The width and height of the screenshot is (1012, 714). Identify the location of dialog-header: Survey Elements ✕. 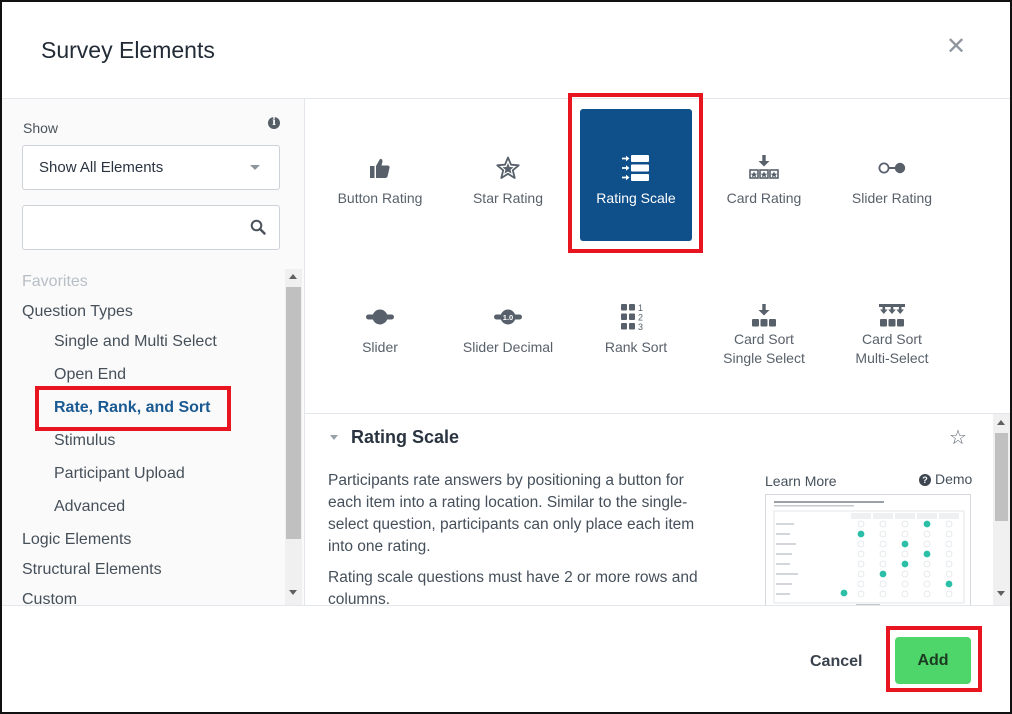
(506, 50).